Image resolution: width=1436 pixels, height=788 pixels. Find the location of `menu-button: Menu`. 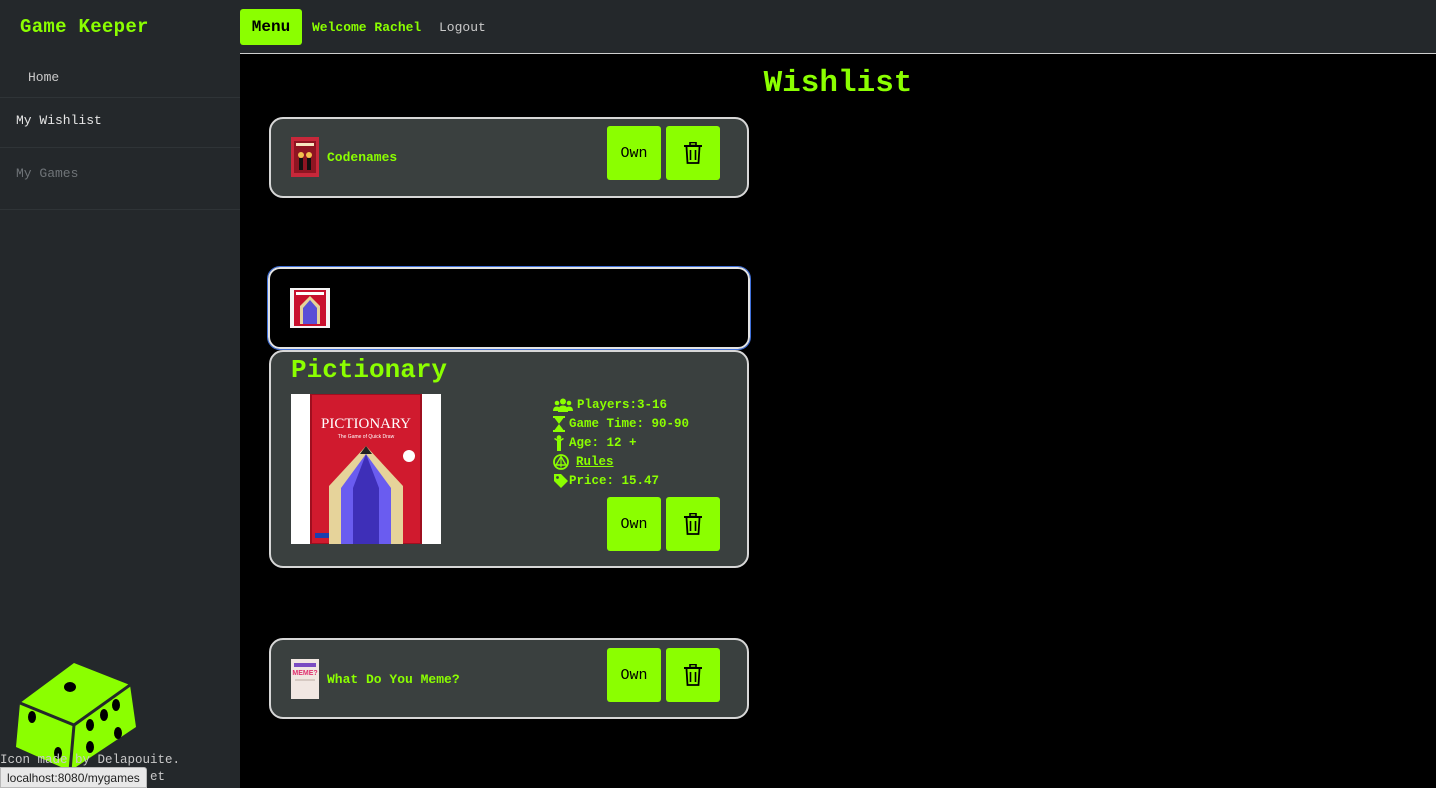

menu-button: Menu is located at coordinates (271, 27).